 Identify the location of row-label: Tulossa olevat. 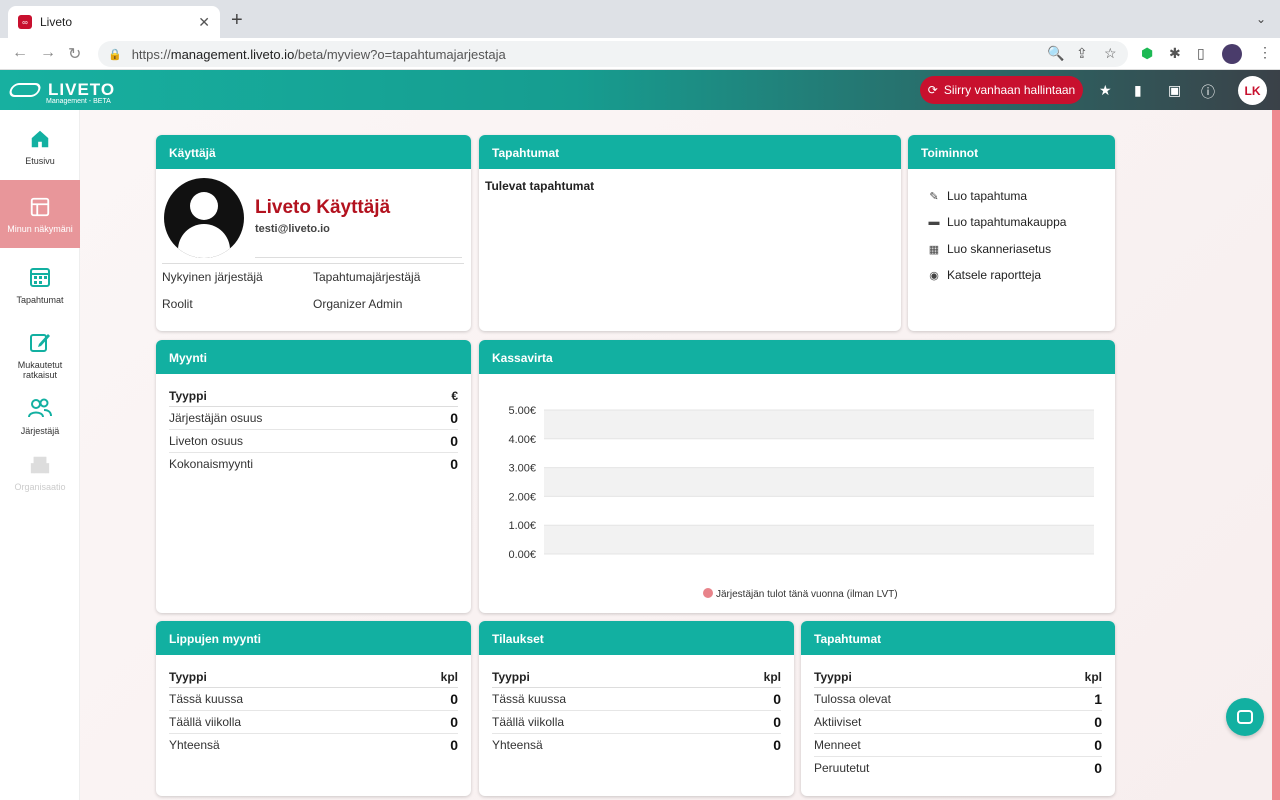
(932, 699).